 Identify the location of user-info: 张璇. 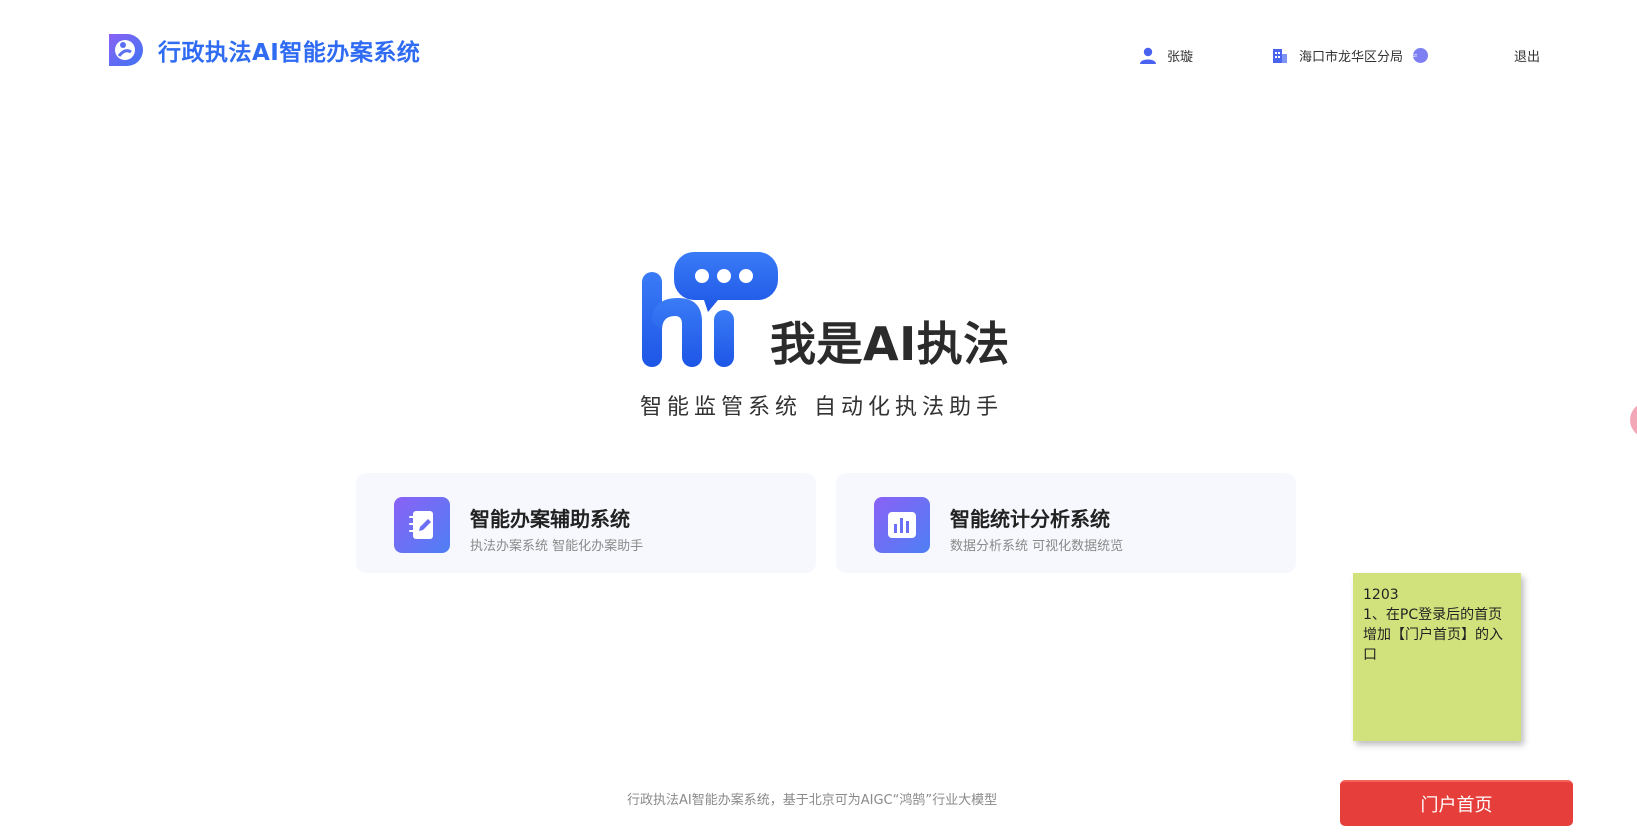
(1166, 55).